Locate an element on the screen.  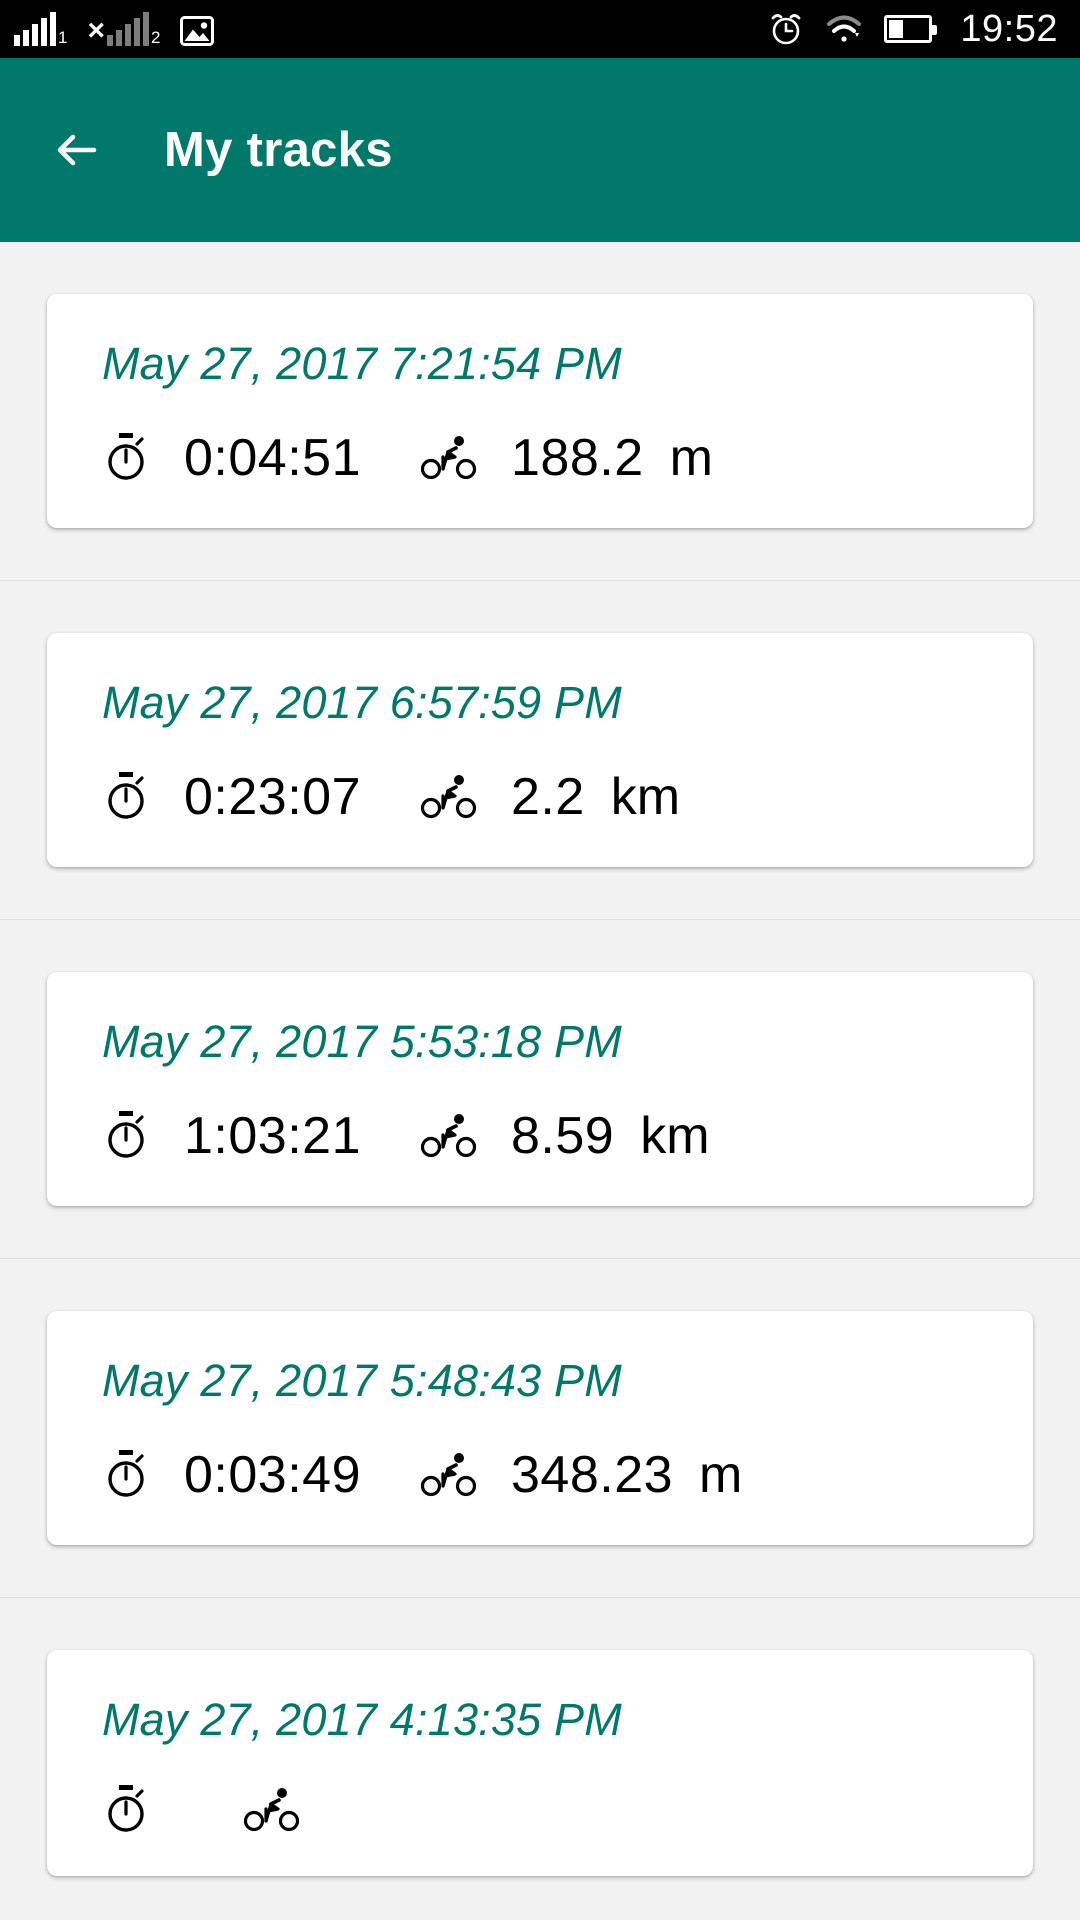
track-card: May 27, 2017 7:21:54 PM 0:04:51 188.2 m is located at coordinates (540, 411).